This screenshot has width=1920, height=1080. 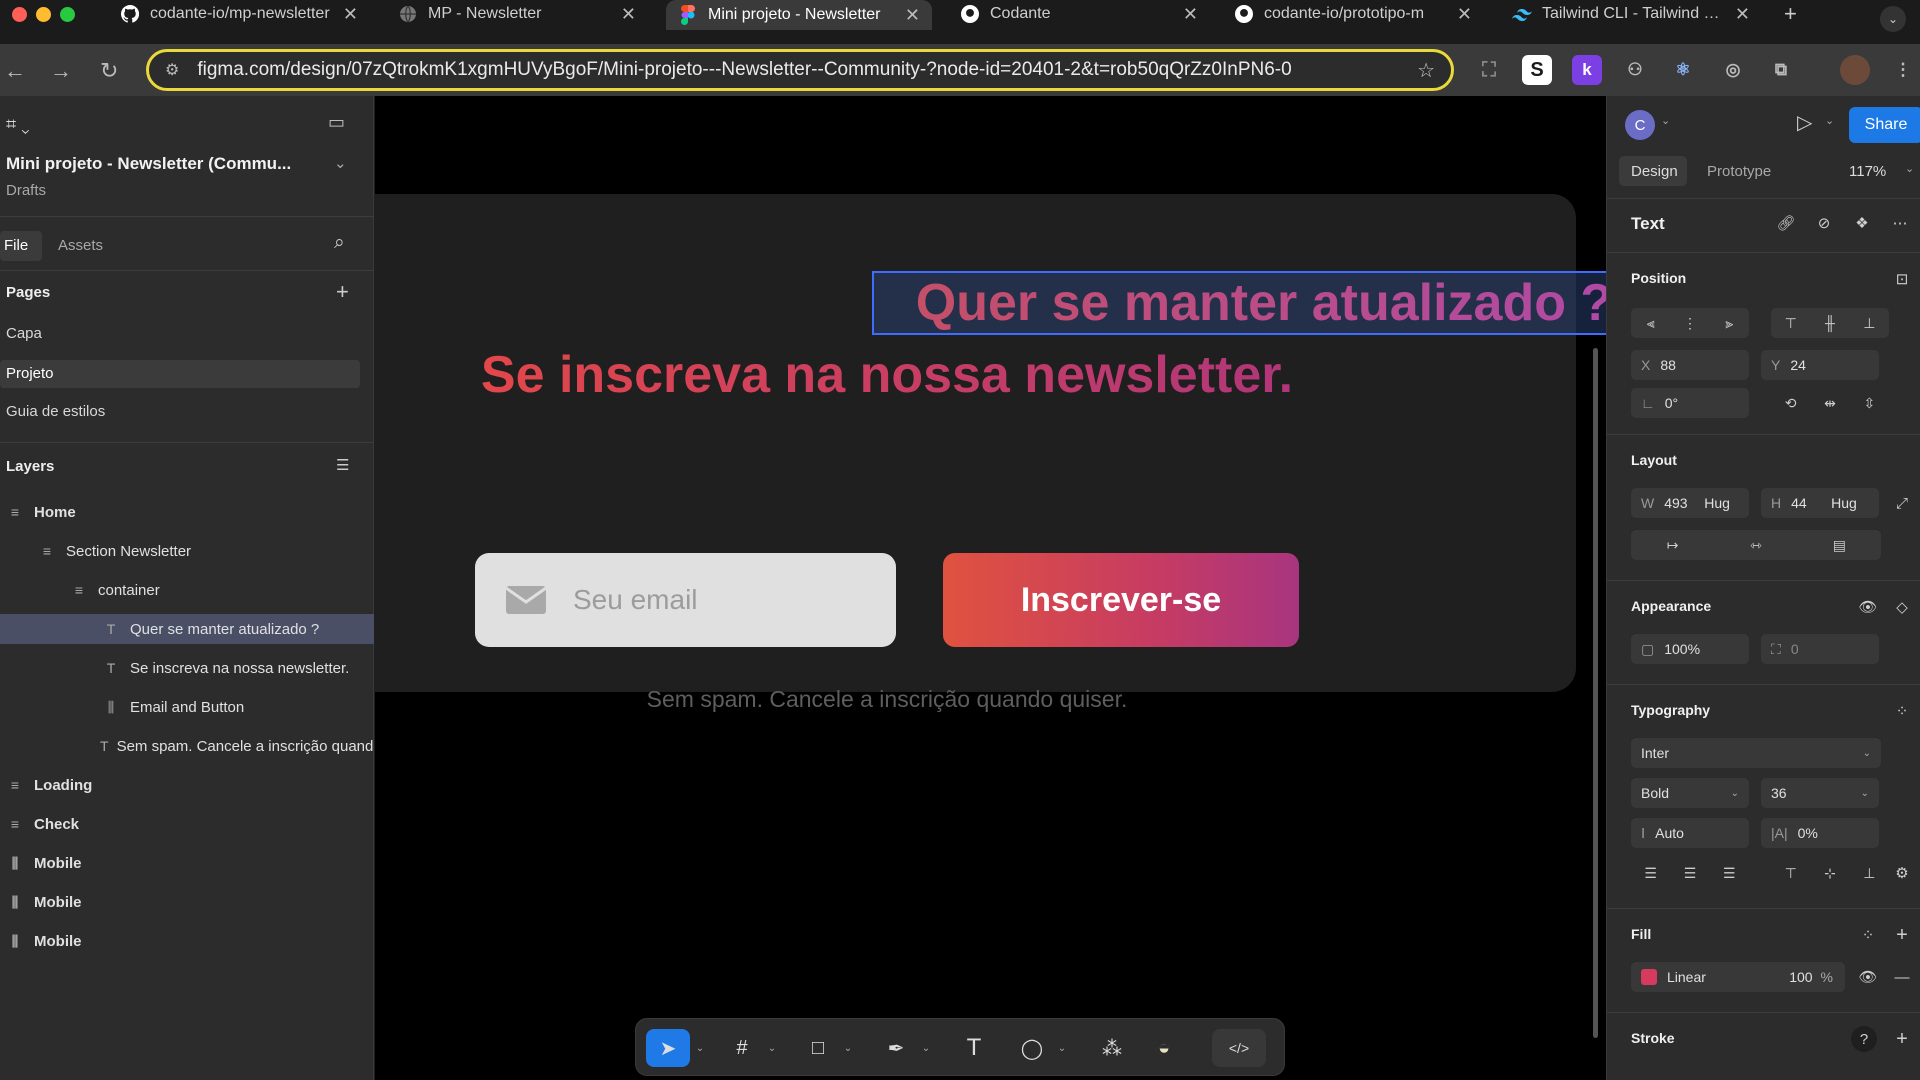 What do you see at coordinates (1595, 693) in the screenshot?
I see `canvas-scrollbar` at bounding box center [1595, 693].